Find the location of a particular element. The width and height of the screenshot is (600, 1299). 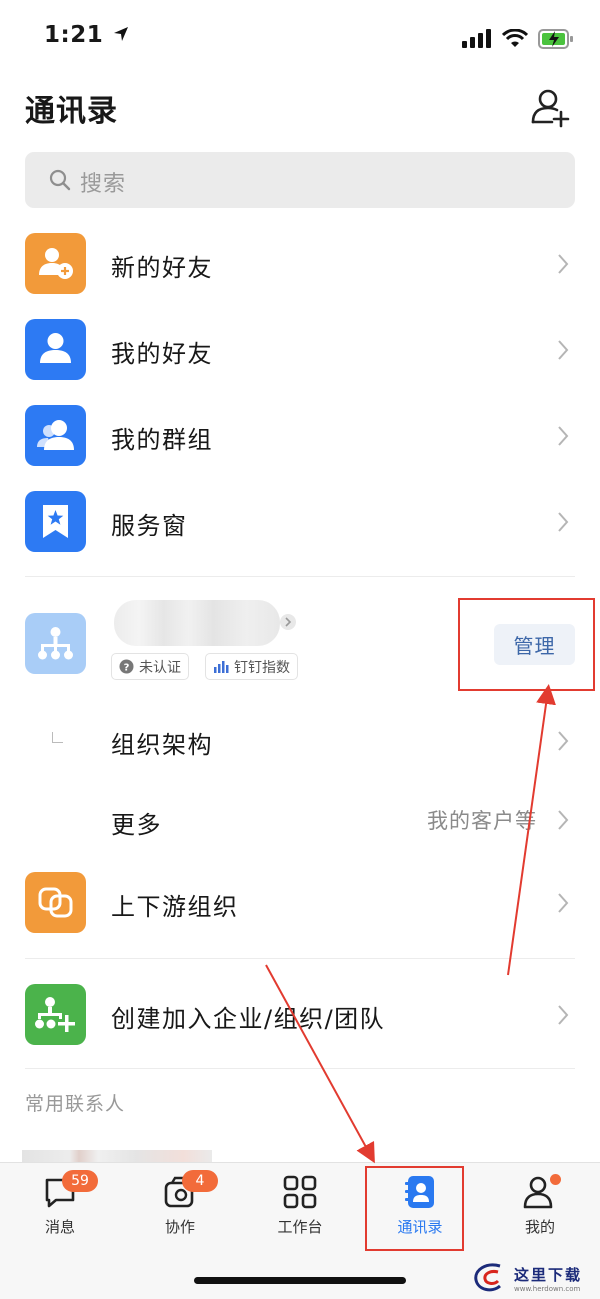

create-org-icon is located at coordinates (55, 1014).